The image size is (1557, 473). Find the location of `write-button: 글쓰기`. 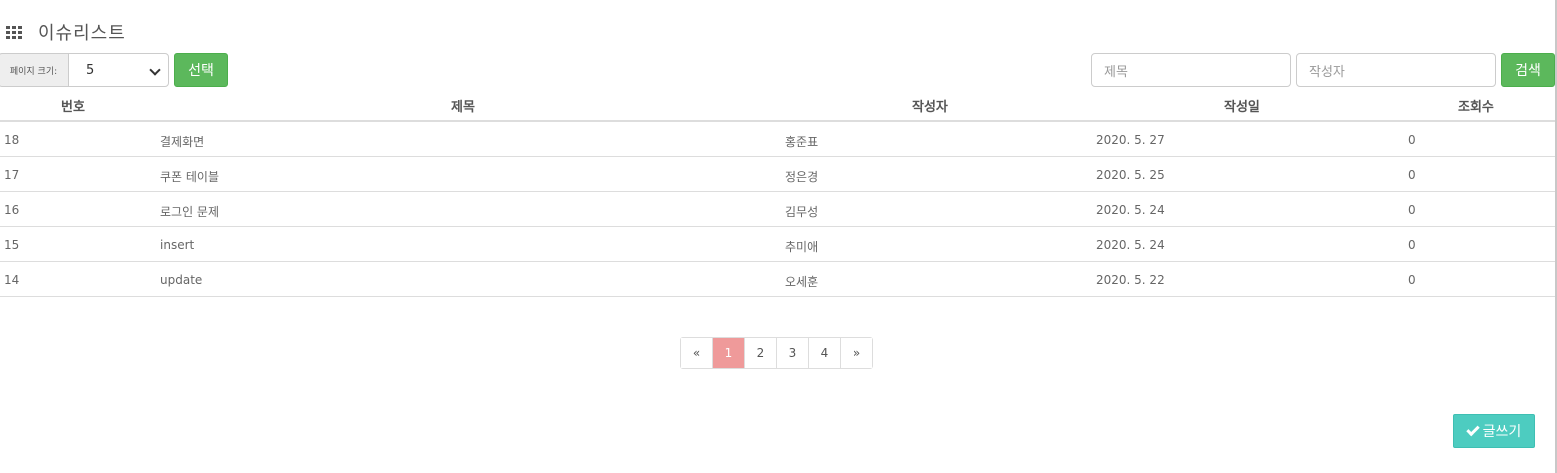

write-button: 글쓰기 is located at coordinates (1494, 431).